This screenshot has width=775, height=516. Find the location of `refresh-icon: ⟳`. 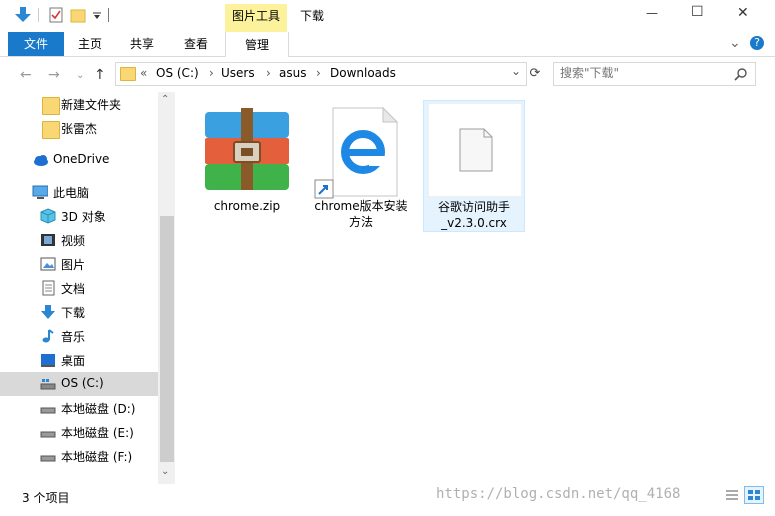

refresh-icon: ⟳ is located at coordinates (535, 74).